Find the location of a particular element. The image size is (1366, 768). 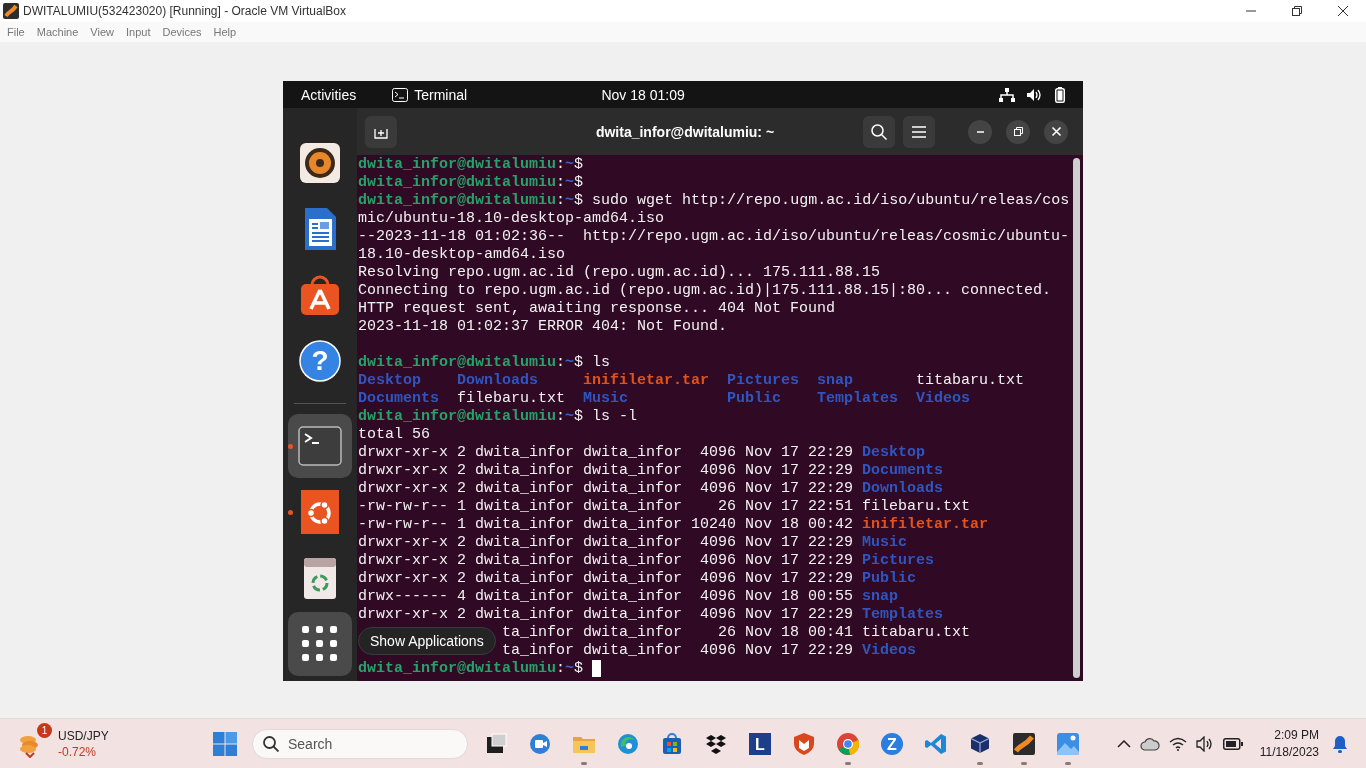

cube-icon is located at coordinates (980, 743).